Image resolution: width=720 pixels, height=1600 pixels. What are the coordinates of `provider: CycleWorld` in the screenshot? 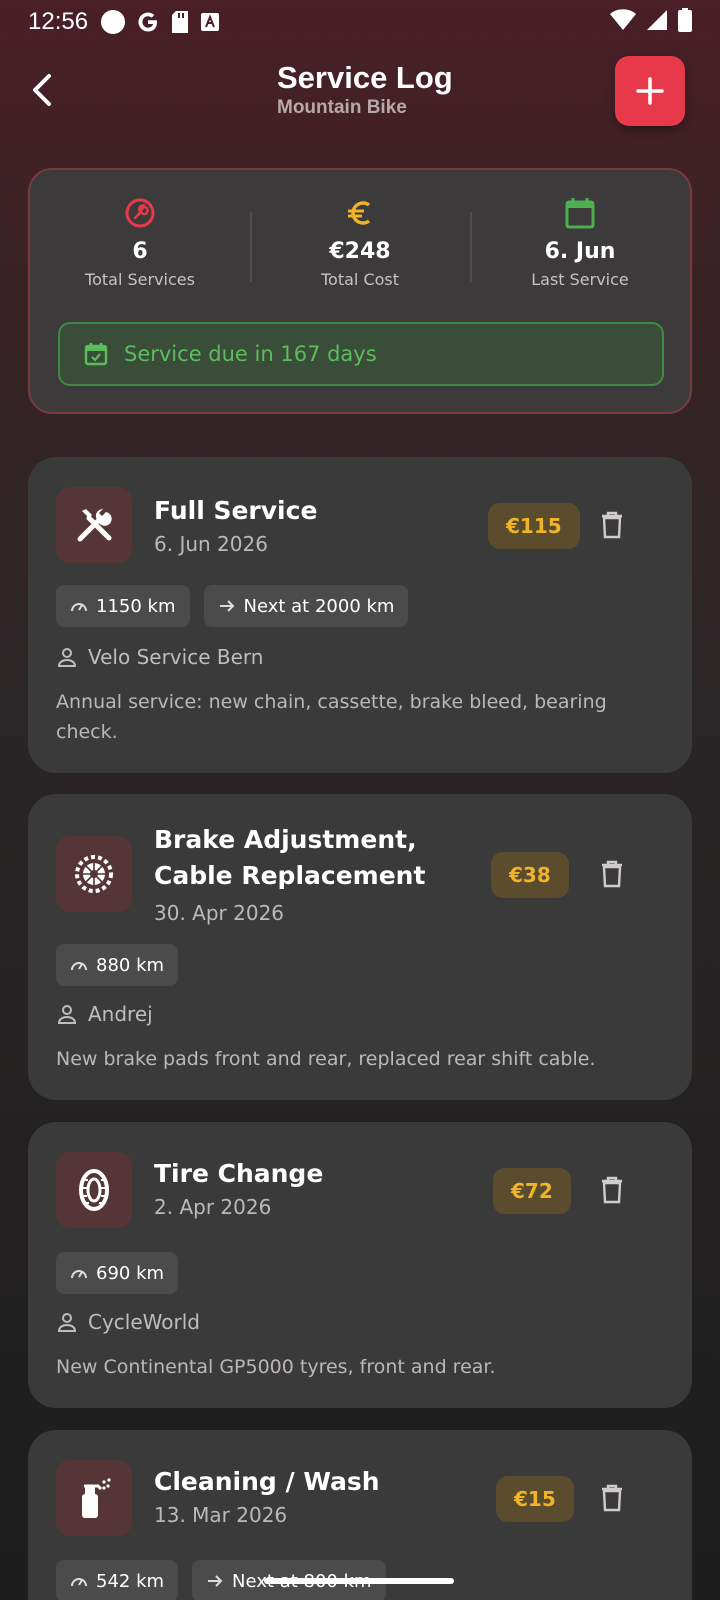 It's located at (128, 1322).